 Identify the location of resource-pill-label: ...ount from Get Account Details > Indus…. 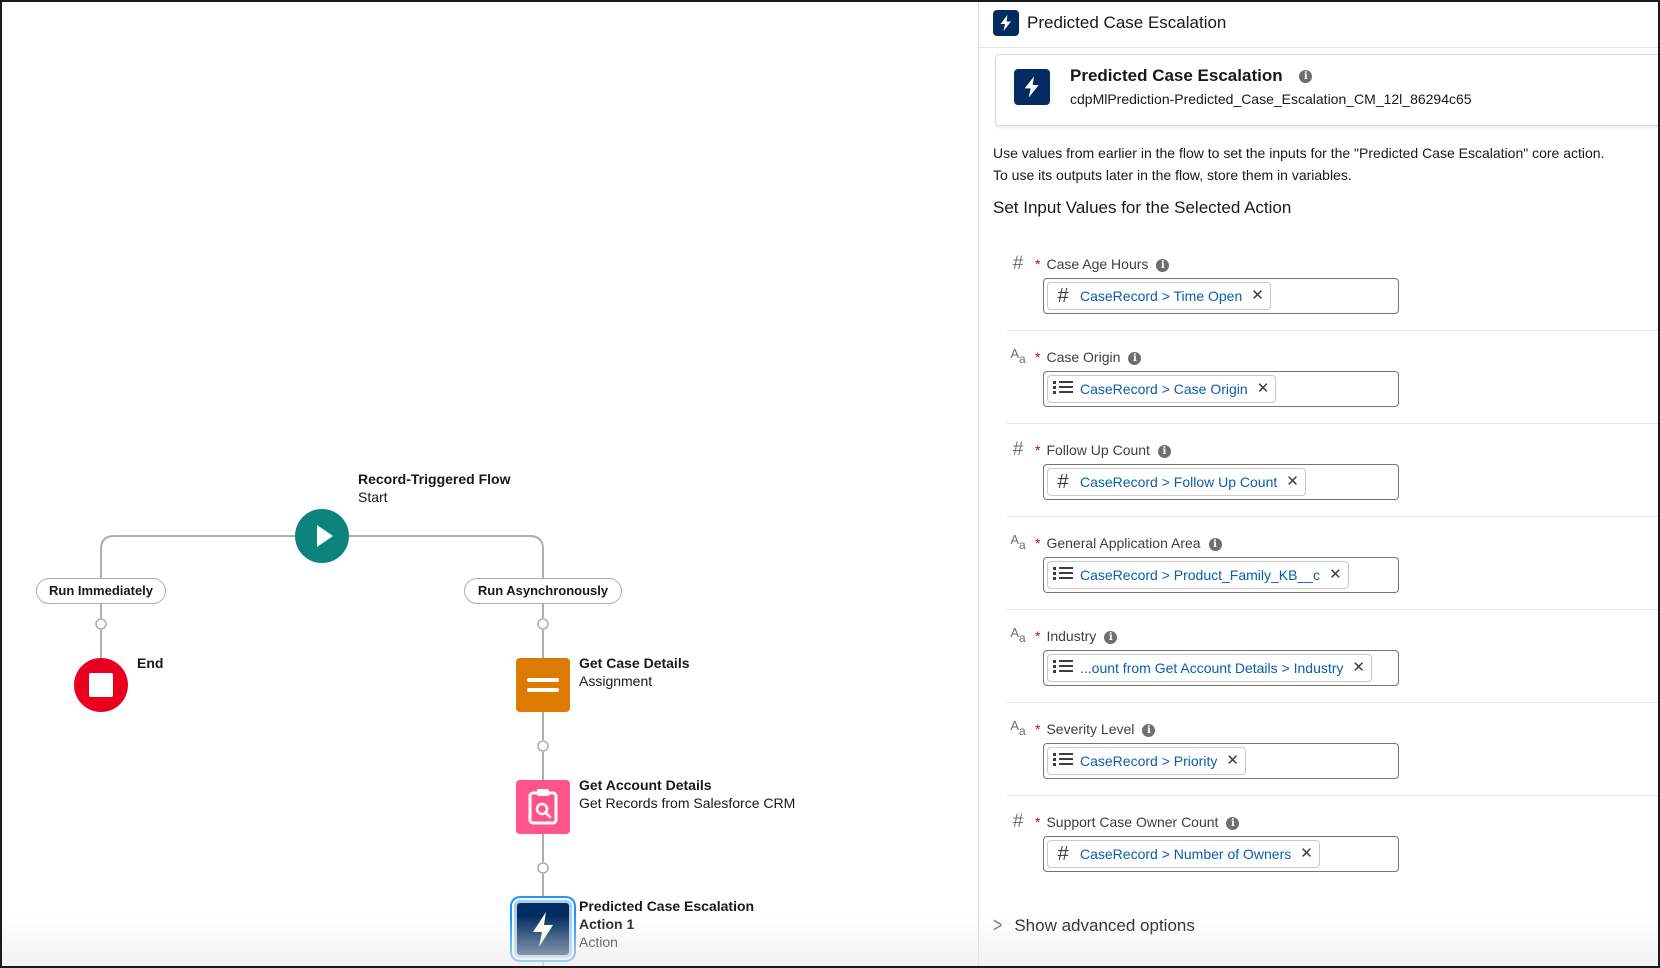
(1212, 668).